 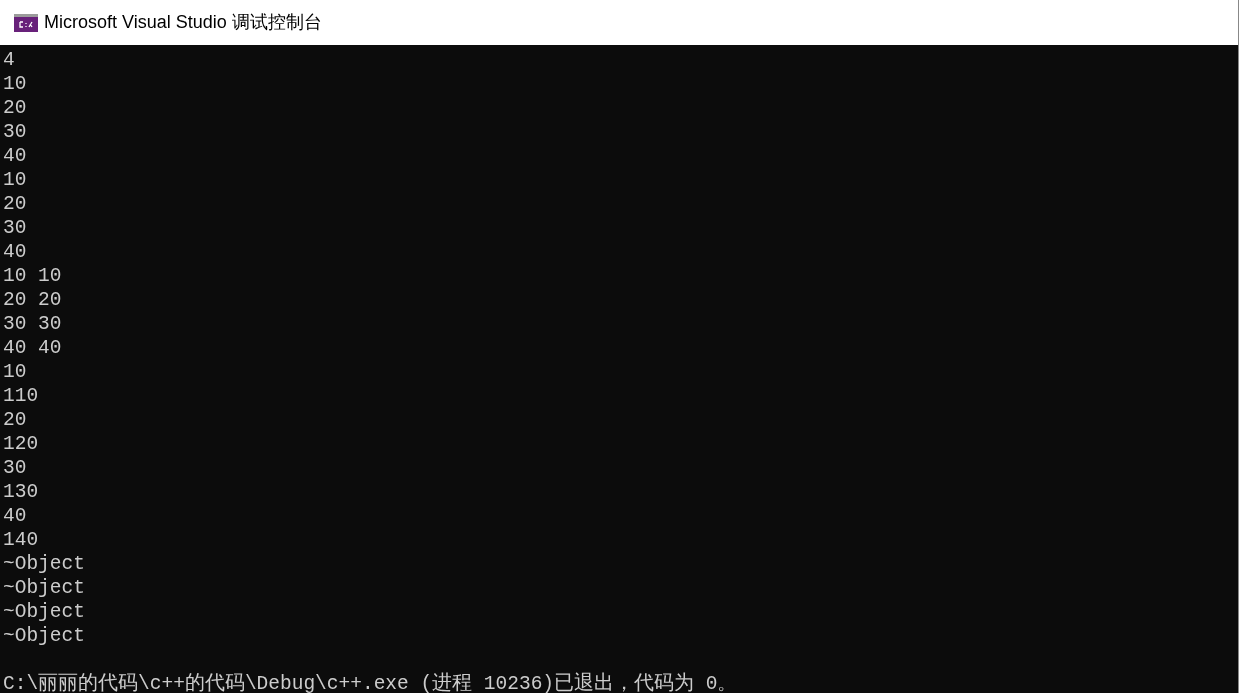 I want to click on console-output-line: 4, so click(x=9, y=60).